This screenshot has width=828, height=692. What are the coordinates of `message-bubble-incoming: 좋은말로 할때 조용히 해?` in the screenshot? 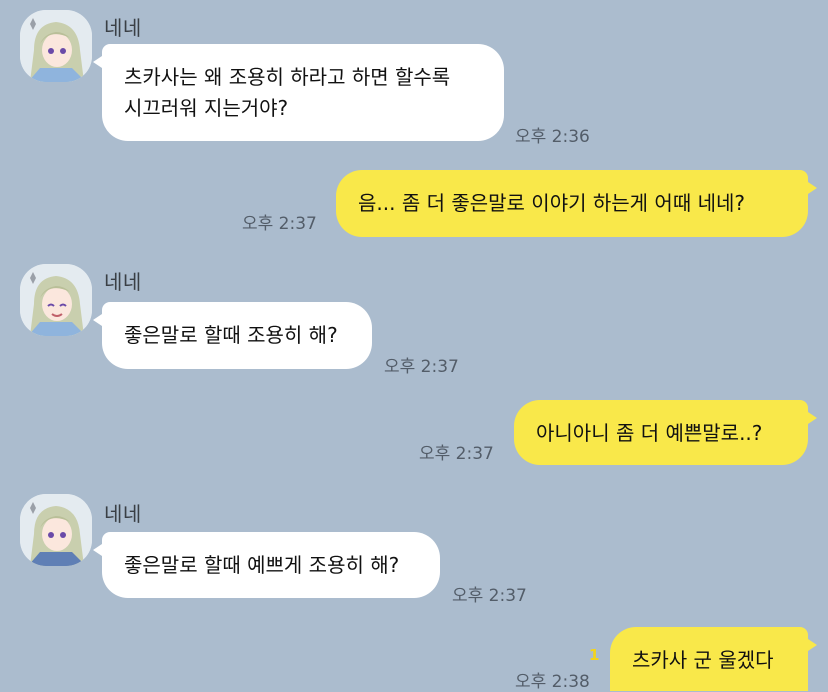 It's located at (232, 335).